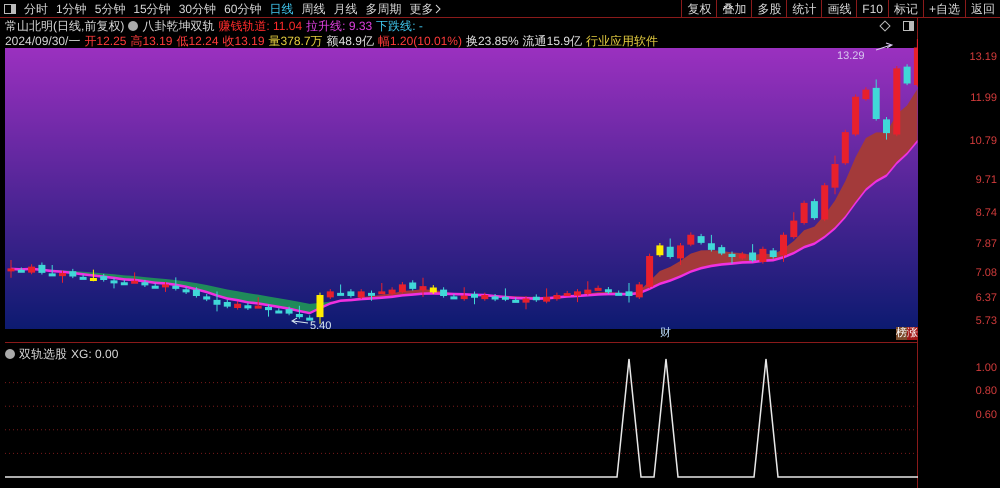  I want to click on quote-field: 开12.25, so click(105, 41).